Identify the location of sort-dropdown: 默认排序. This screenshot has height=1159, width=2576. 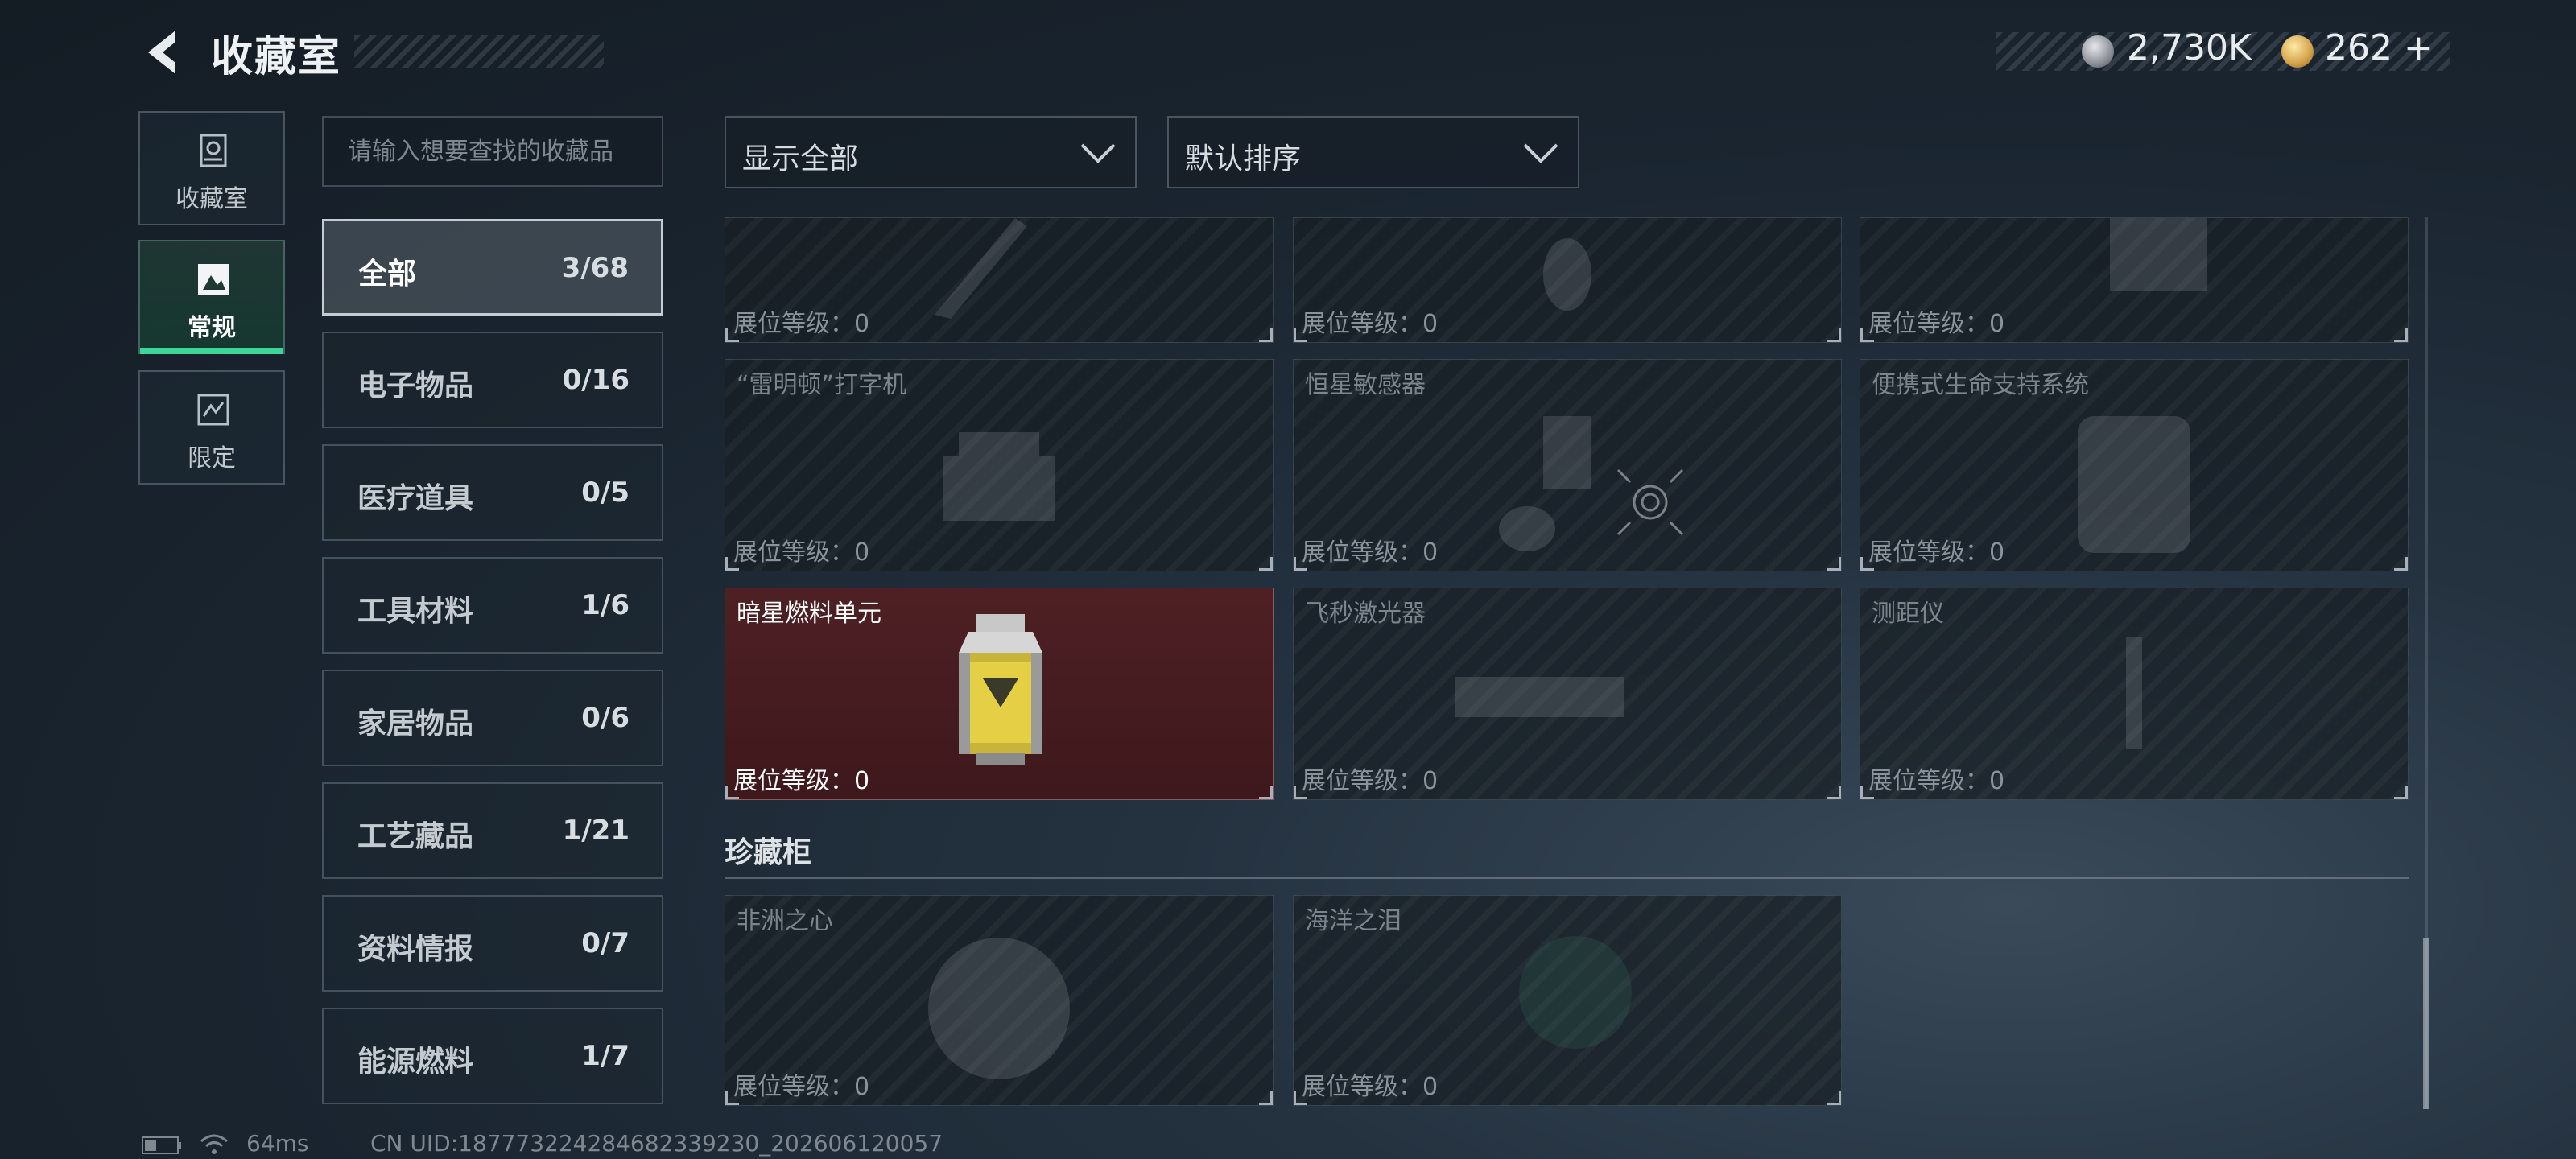
(1373, 152).